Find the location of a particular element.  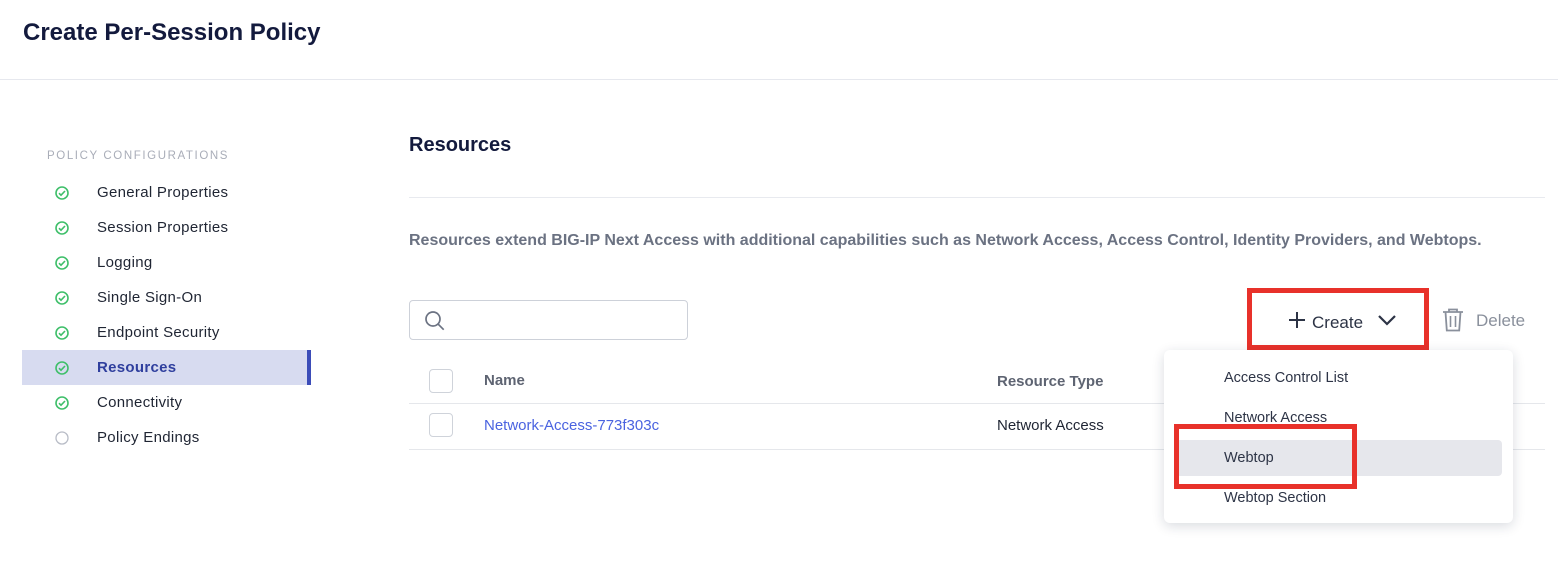

menu-item-access-control-list: Access Control List is located at coordinates (1339, 378).